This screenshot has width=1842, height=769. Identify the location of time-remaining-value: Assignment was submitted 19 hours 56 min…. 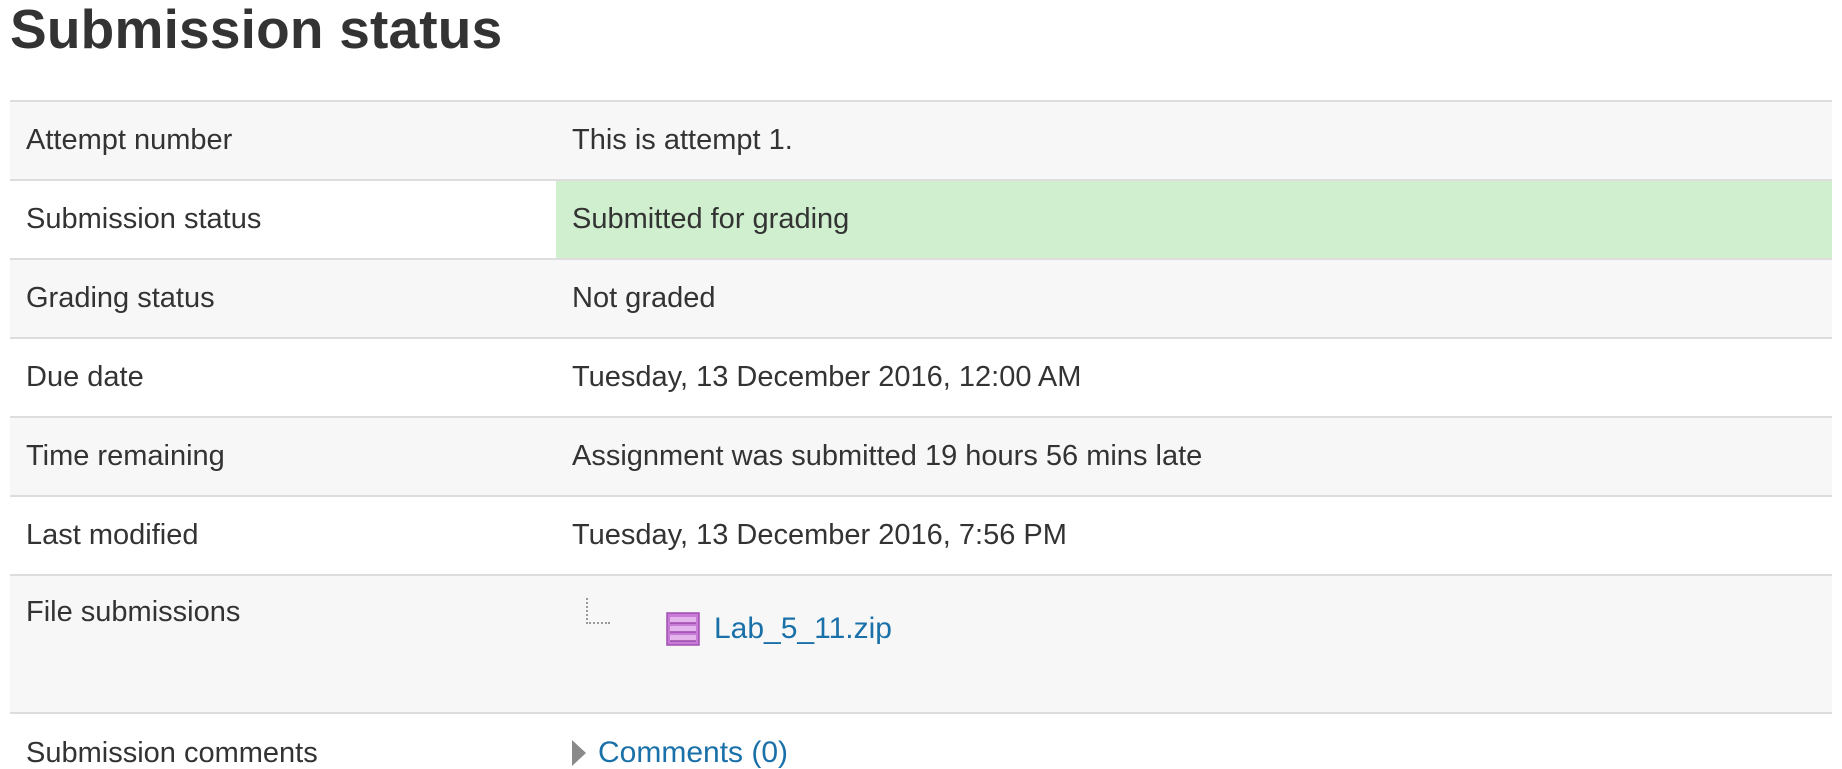
(1194, 456).